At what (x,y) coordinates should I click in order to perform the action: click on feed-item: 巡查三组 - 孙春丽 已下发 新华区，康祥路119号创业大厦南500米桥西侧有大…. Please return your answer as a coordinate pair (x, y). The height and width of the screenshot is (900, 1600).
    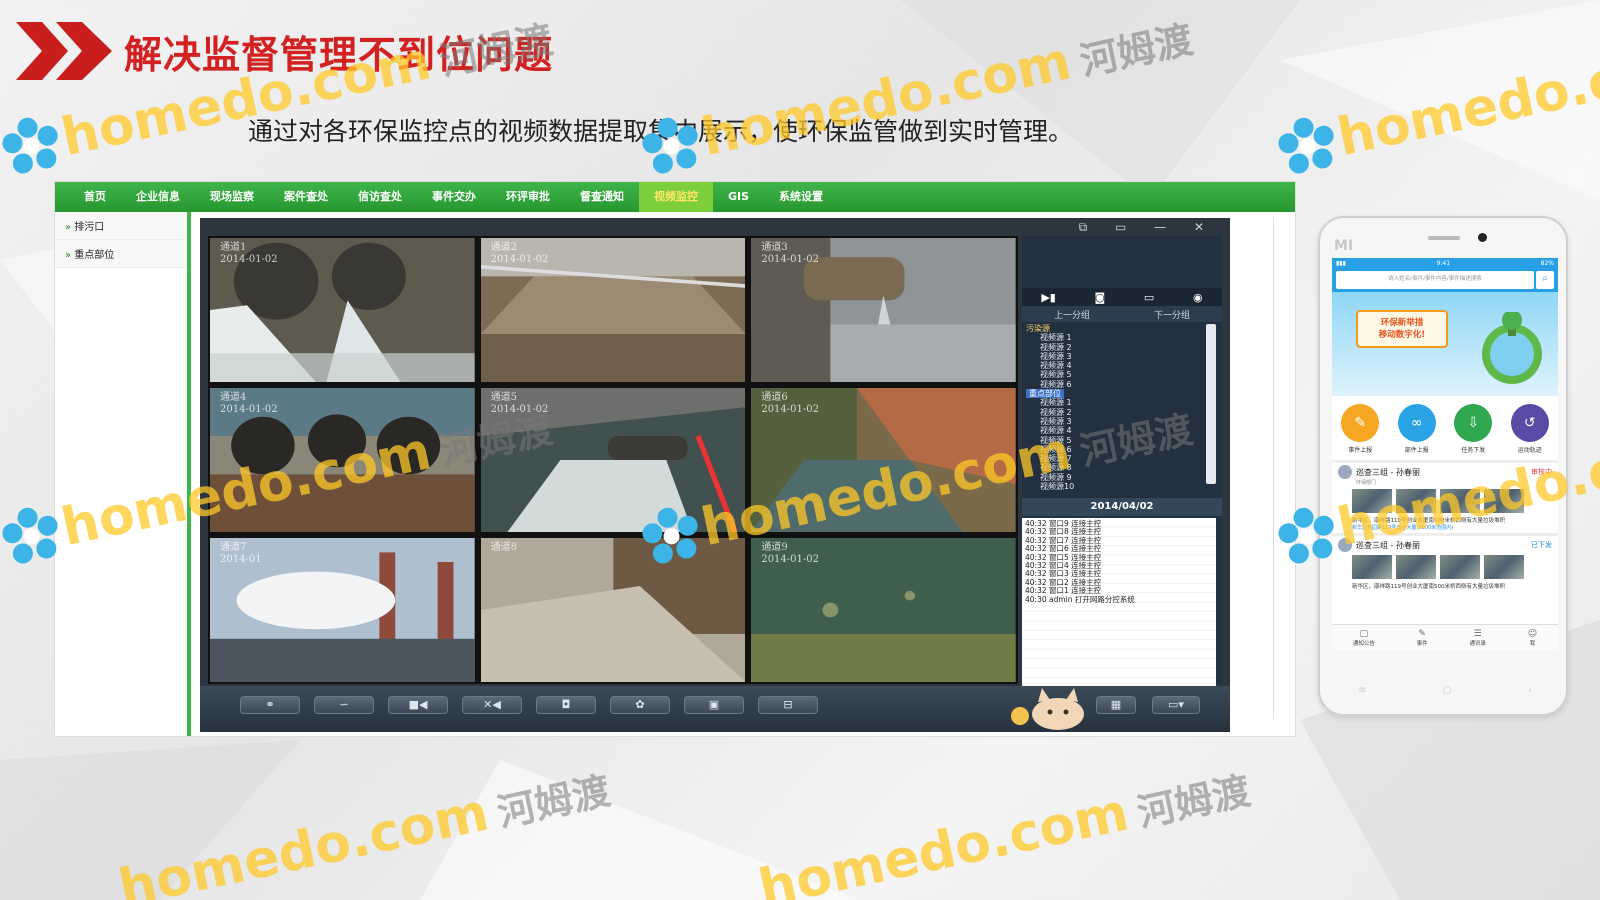
    Looking at the image, I should click on (1445, 562).